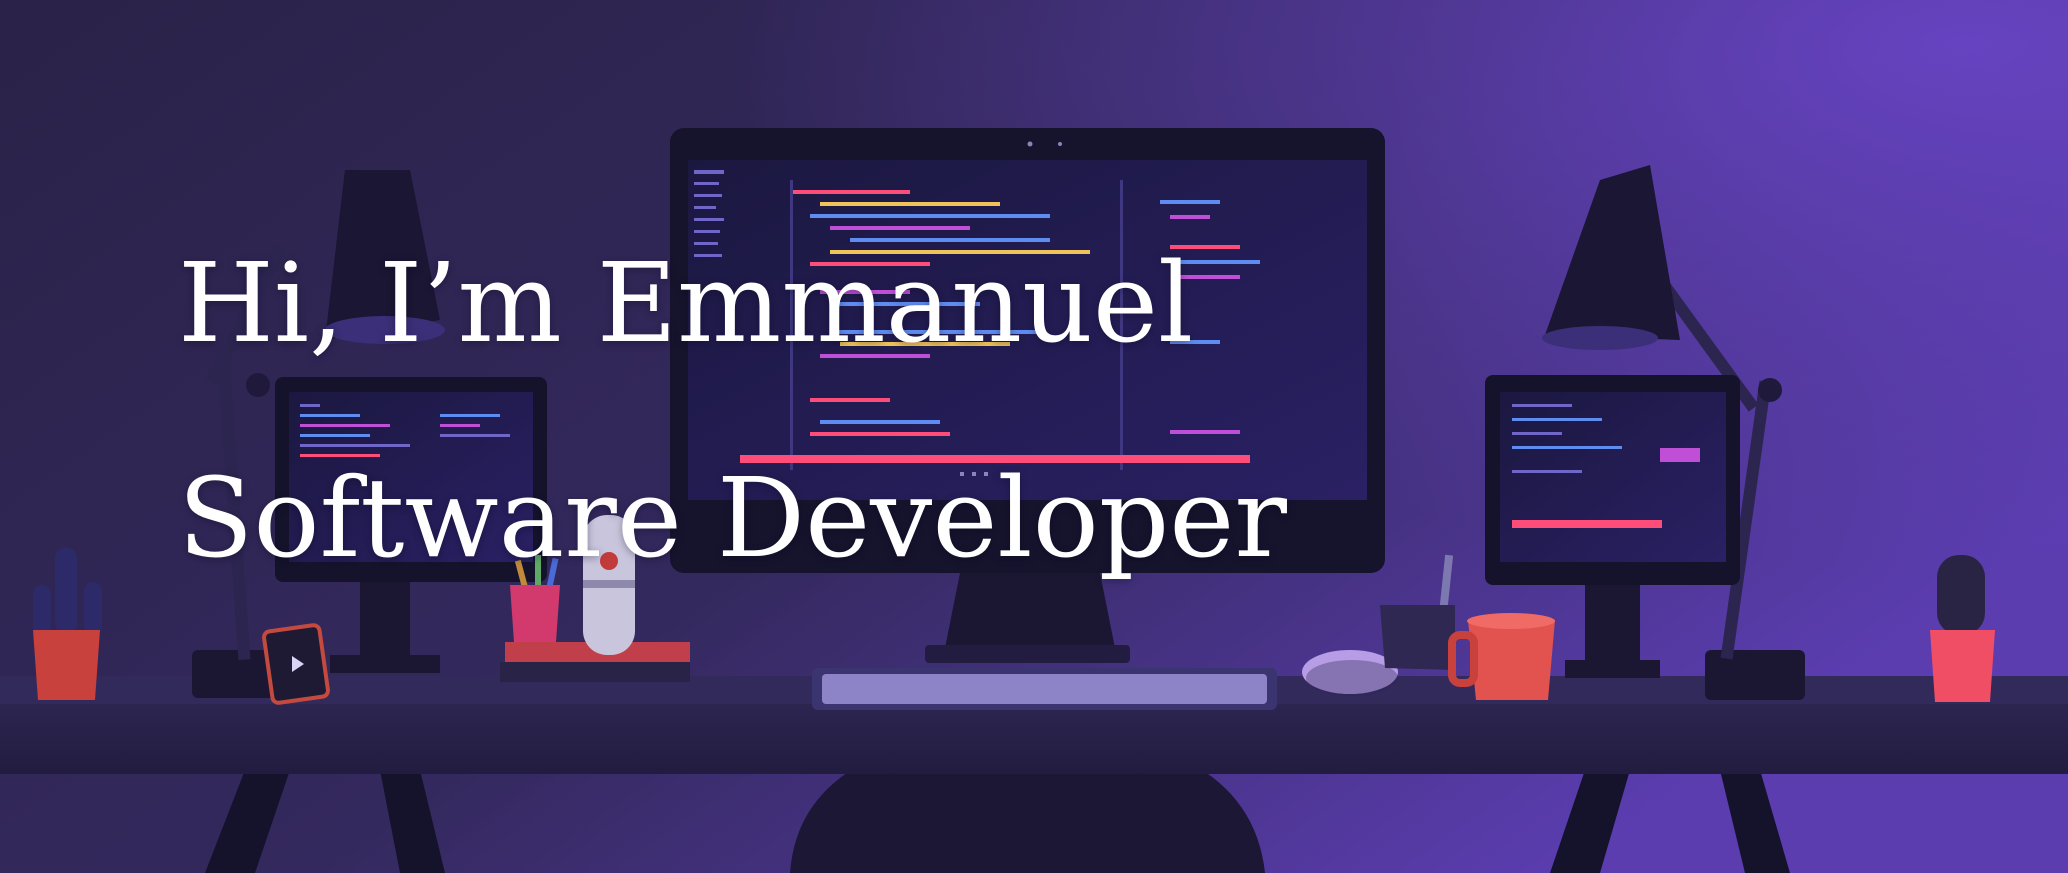 The width and height of the screenshot is (2068, 873). I want to click on mouse, so click(1350, 673).